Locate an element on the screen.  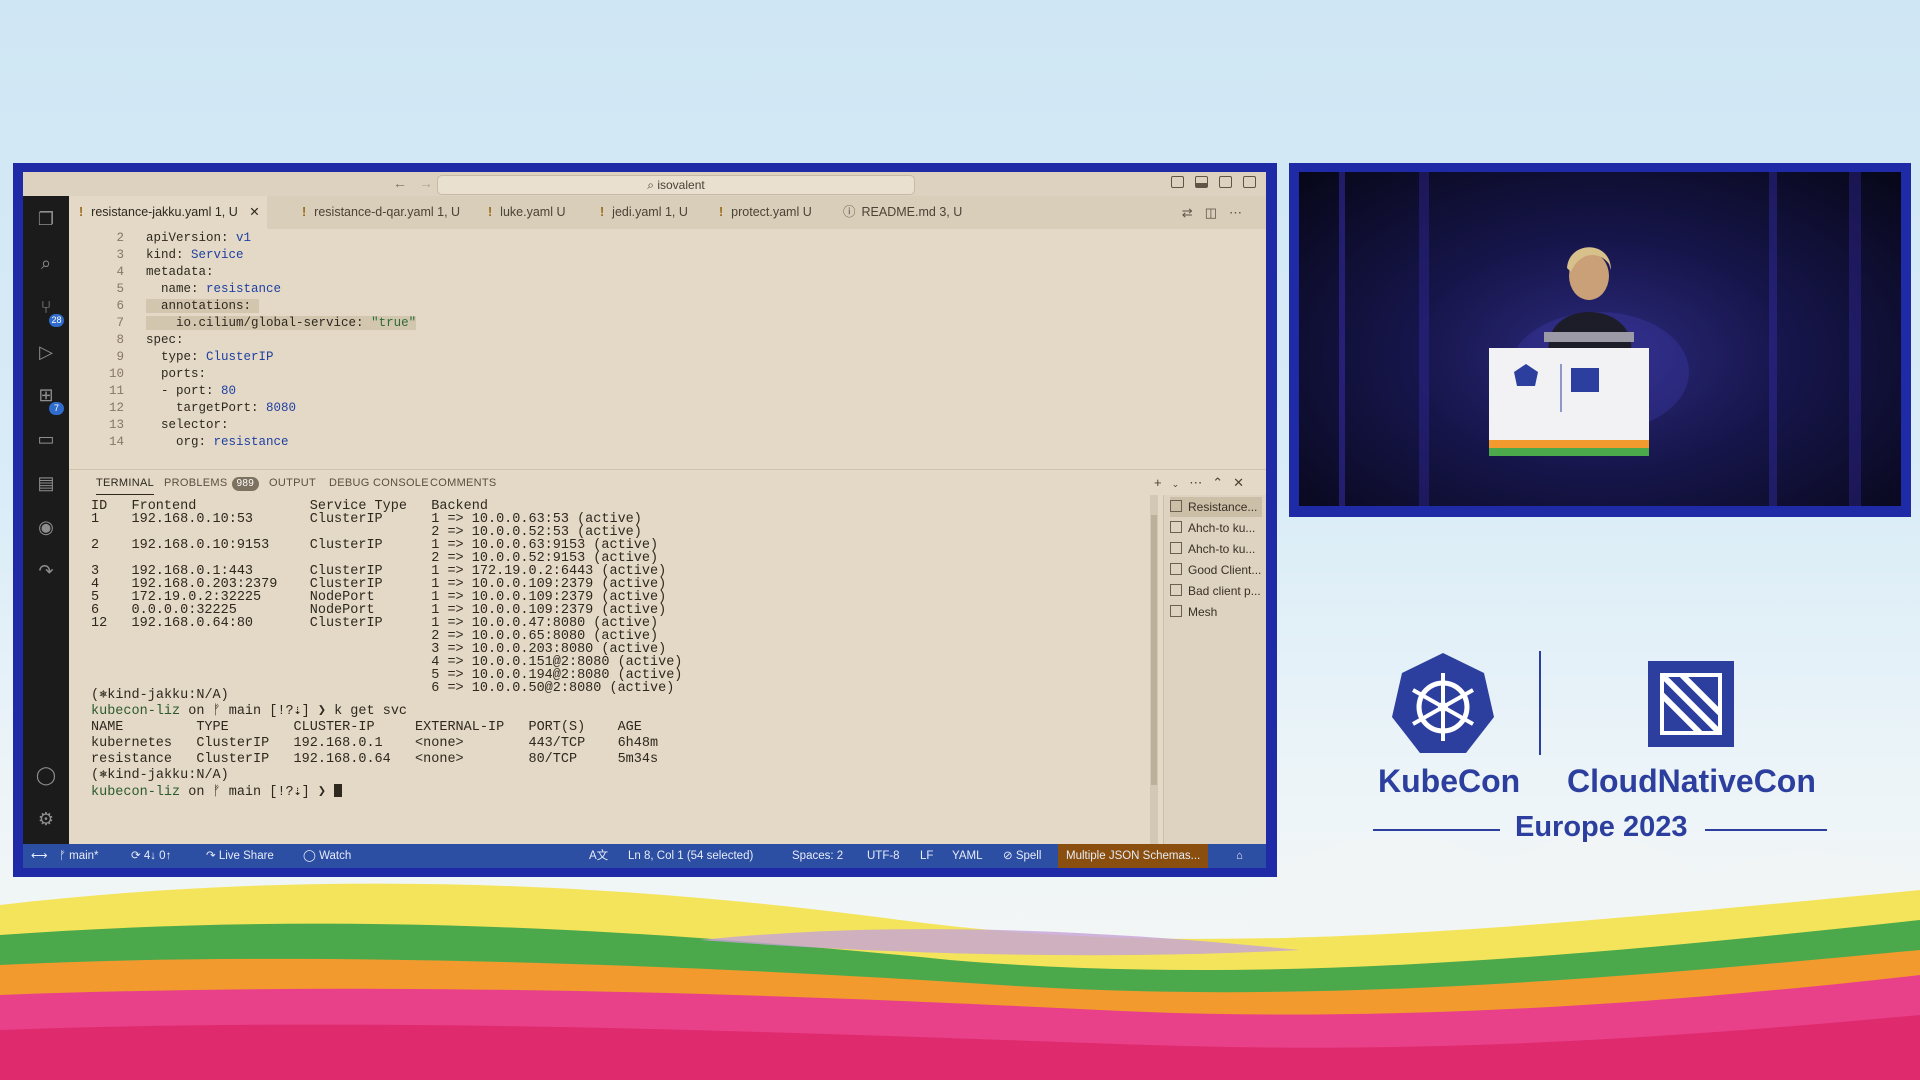
camera-frame is located at coordinates (1600, 340).